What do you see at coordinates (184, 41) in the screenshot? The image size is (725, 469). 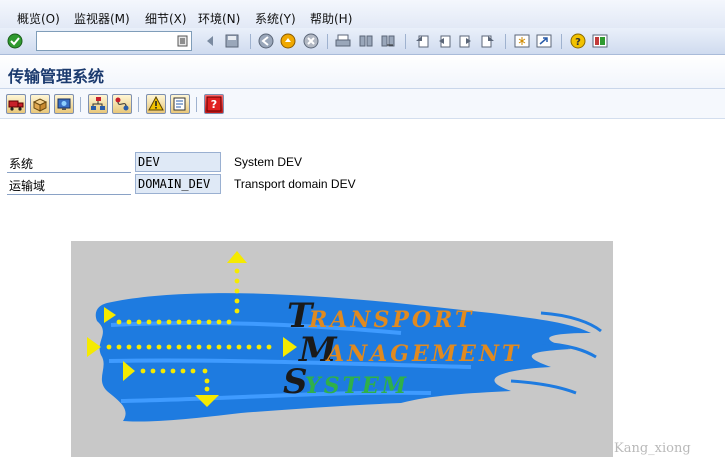 I see `command-dropdown-icon` at bounding box center [184, 41].